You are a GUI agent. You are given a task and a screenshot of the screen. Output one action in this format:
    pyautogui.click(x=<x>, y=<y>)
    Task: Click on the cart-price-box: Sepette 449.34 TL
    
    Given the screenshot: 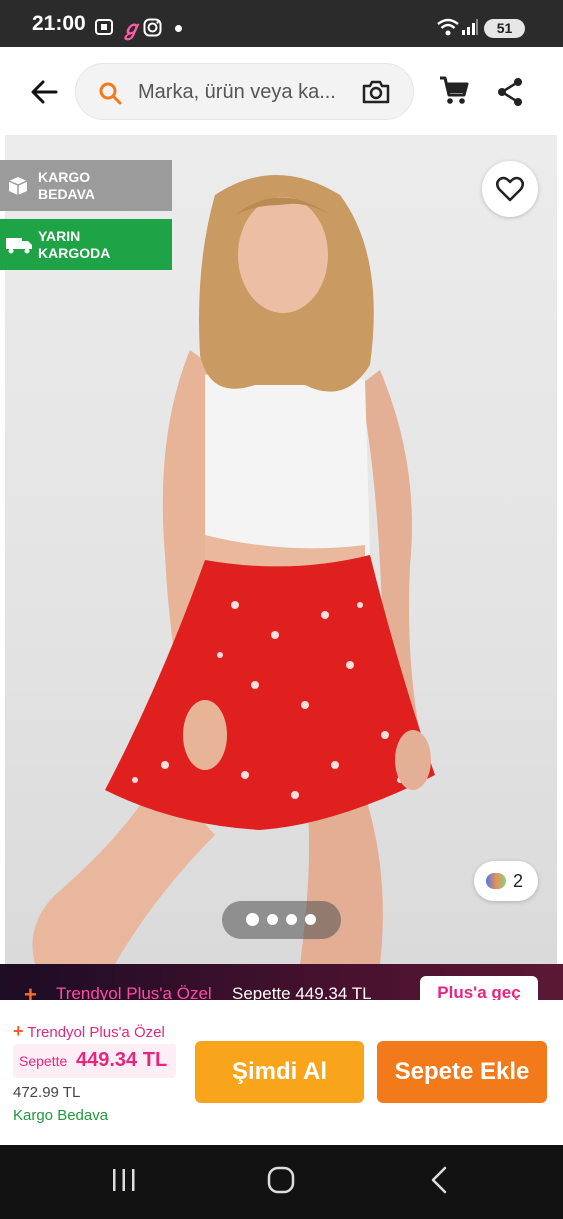 What is the action you would take?
    pyautogui.click(x=94, y=1061)
    